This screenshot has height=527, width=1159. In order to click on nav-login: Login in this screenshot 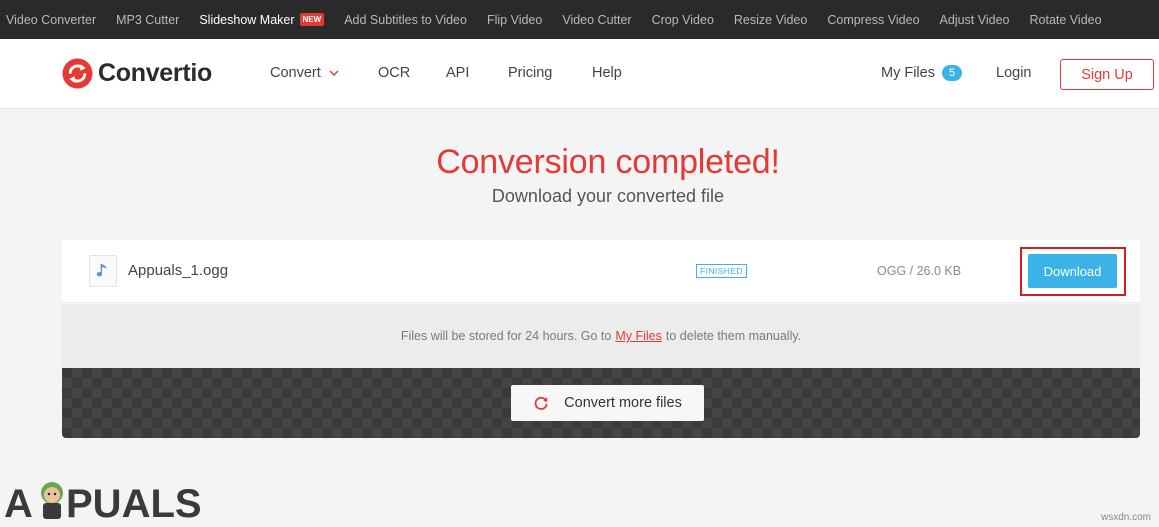, I will do `click(1013, 73)`.